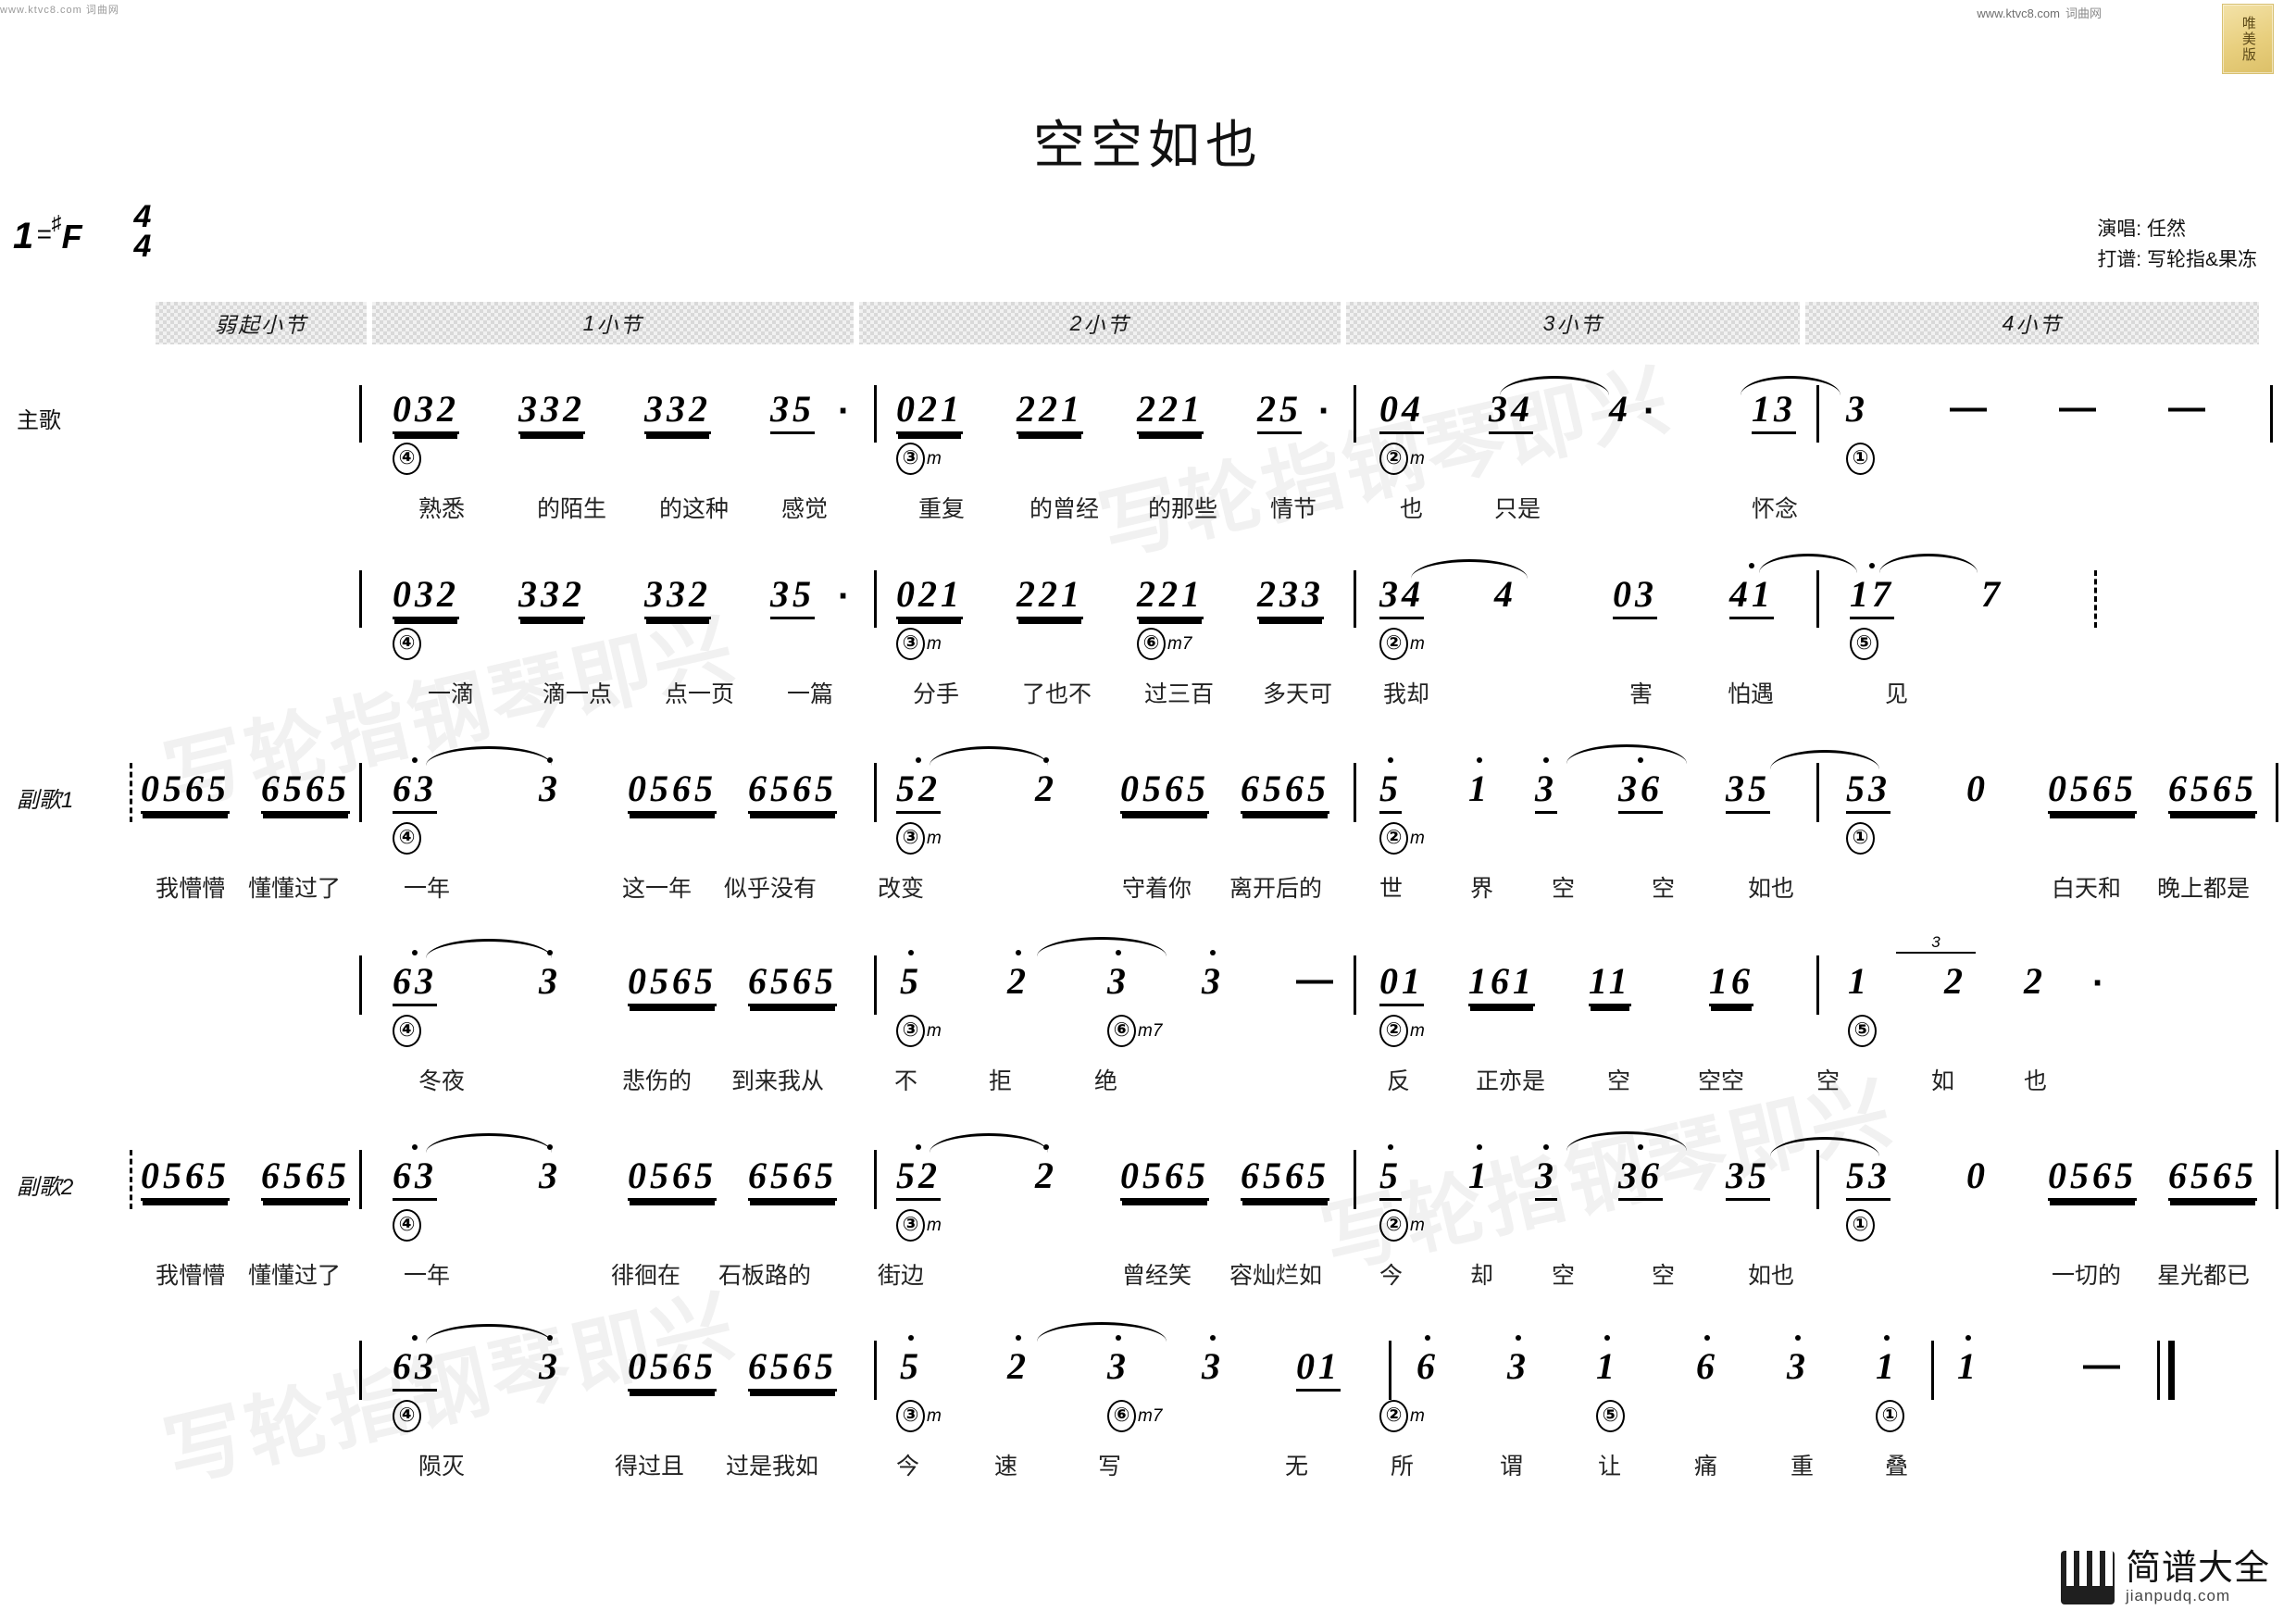  What do you see at coordinates (770, 889) in the screenshot?
I see `lyric: 似乎没有` at bounding box center [770, 889].